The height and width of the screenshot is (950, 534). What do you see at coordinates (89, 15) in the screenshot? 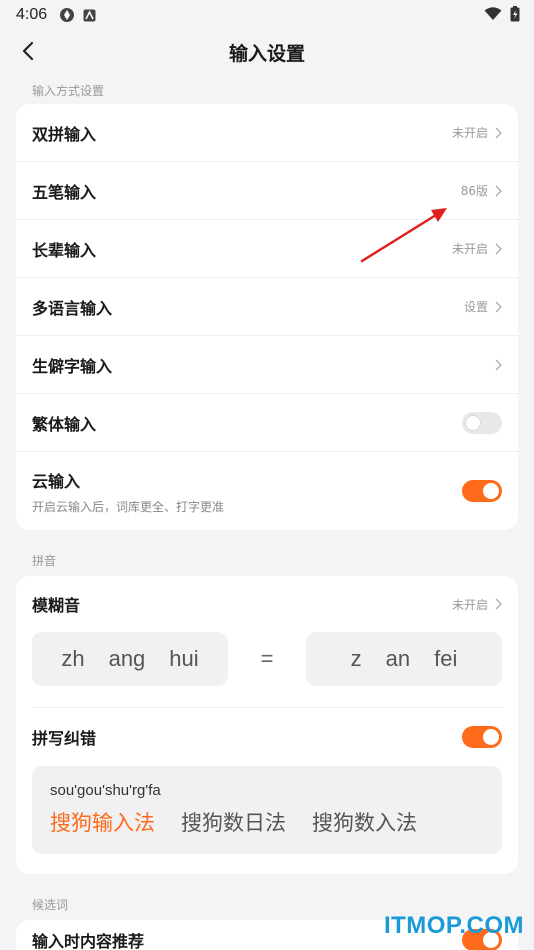
I see `keyboard-notification-icon` at bounding box center [89, 15].